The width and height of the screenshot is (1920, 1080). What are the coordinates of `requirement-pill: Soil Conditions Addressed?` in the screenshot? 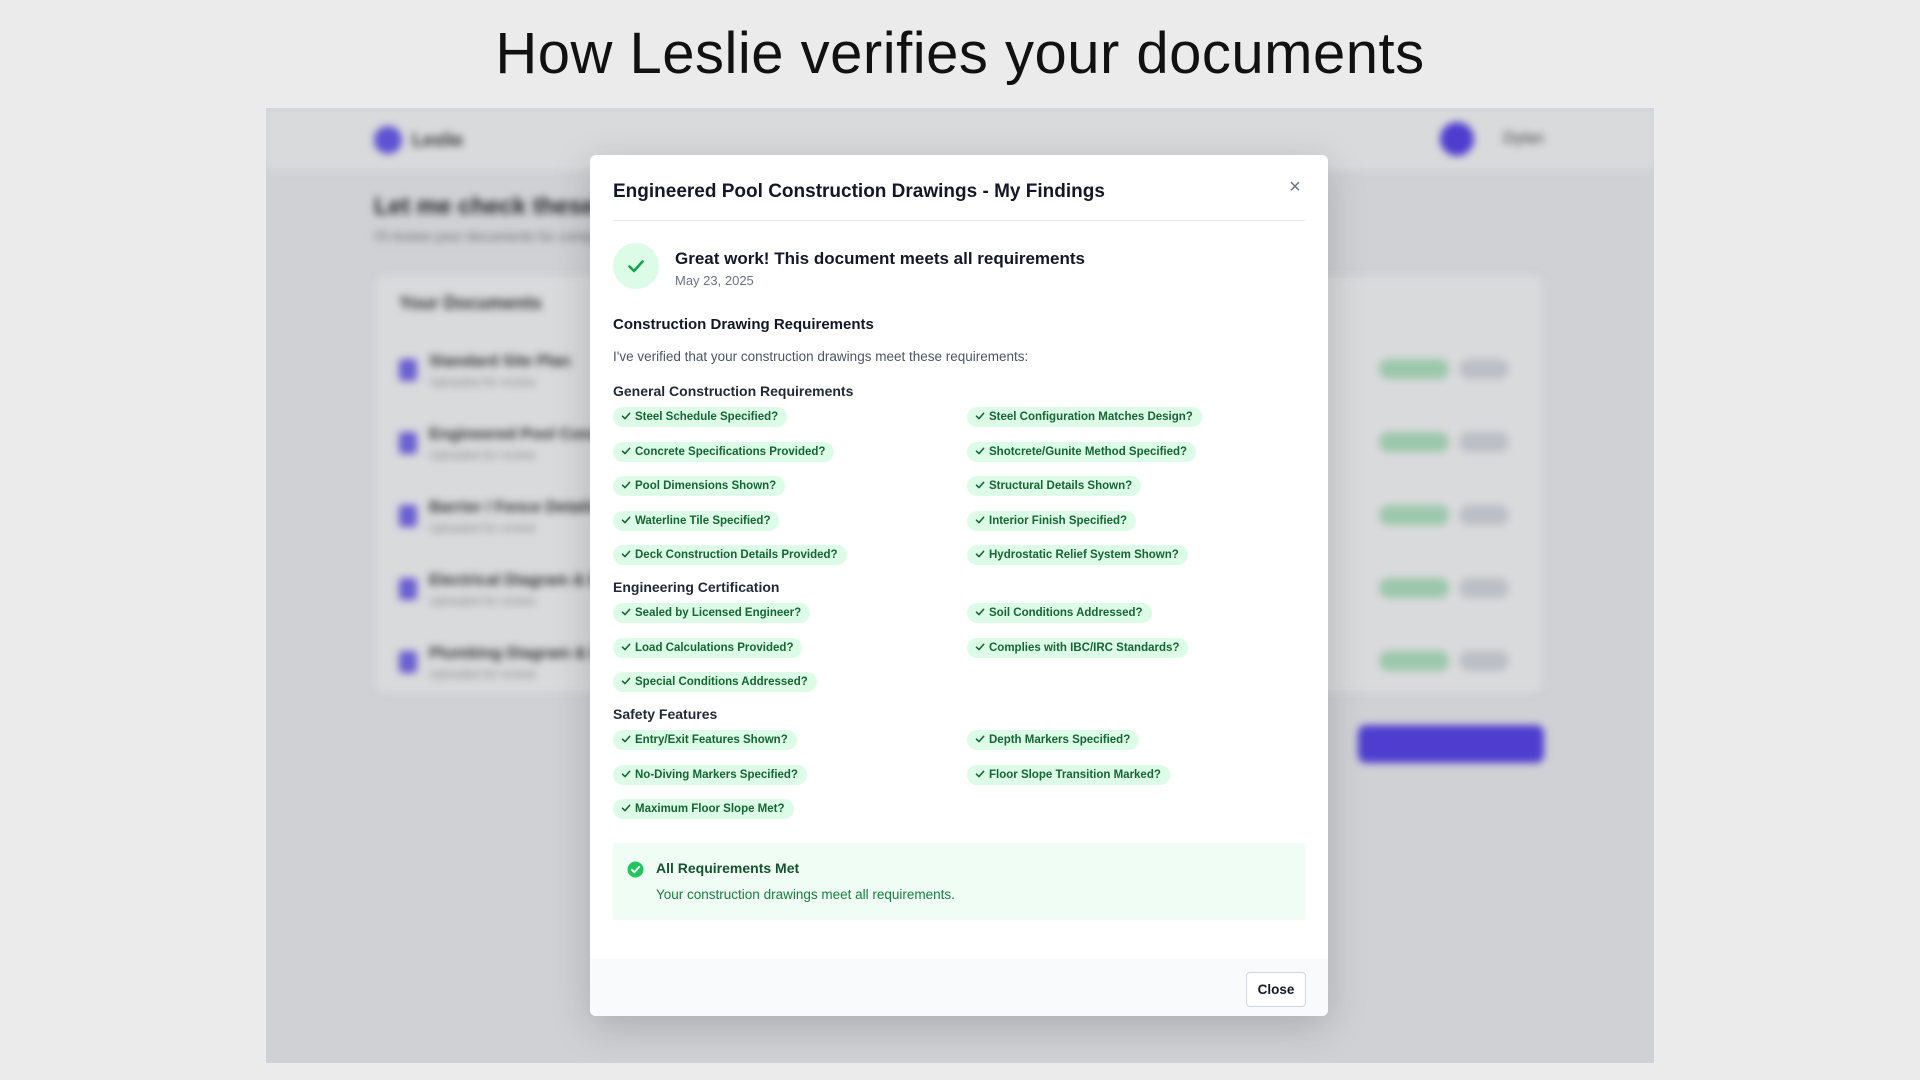 It's located at (1059, 613).